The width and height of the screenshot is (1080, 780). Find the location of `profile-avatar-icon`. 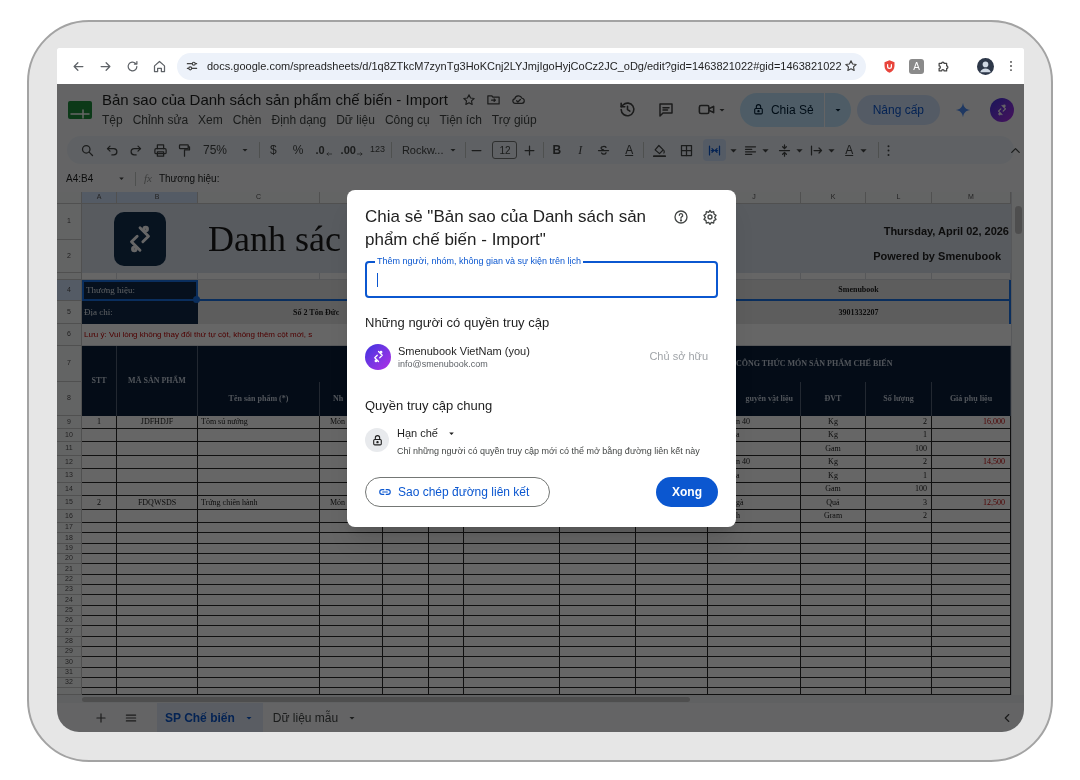

profile-avatar-icon is located at coordinates (985, 66).